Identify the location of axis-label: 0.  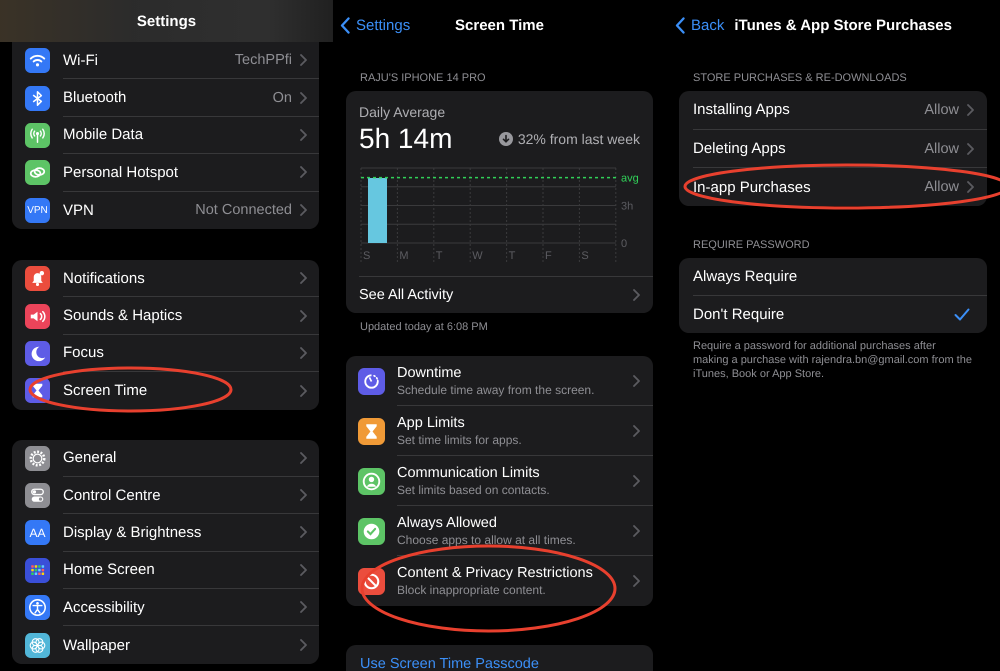
(624, 244).